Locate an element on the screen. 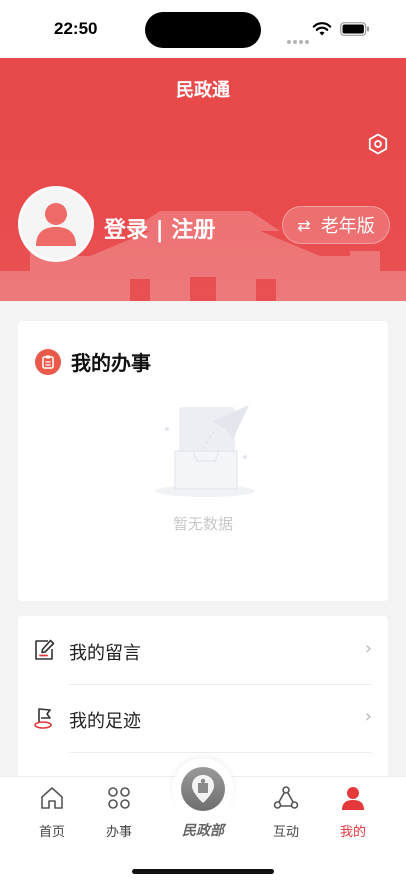  my-affairs-title: 我的办事 is located at coordinates (111, 363).